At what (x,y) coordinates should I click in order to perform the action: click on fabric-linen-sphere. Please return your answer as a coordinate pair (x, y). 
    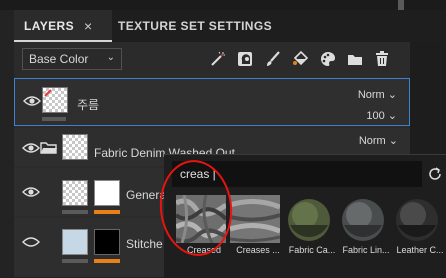
    Looking at the image, I should click on (363, 219).